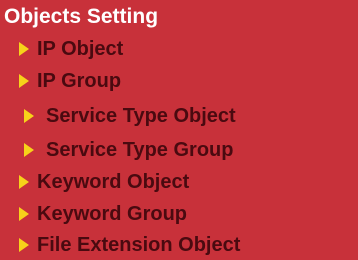 The width and height of the screenshot is (358, 260). Describe the element at coordinates (79, 81) in the screenshot. I see `menu-item-label: IP Group` at that location.